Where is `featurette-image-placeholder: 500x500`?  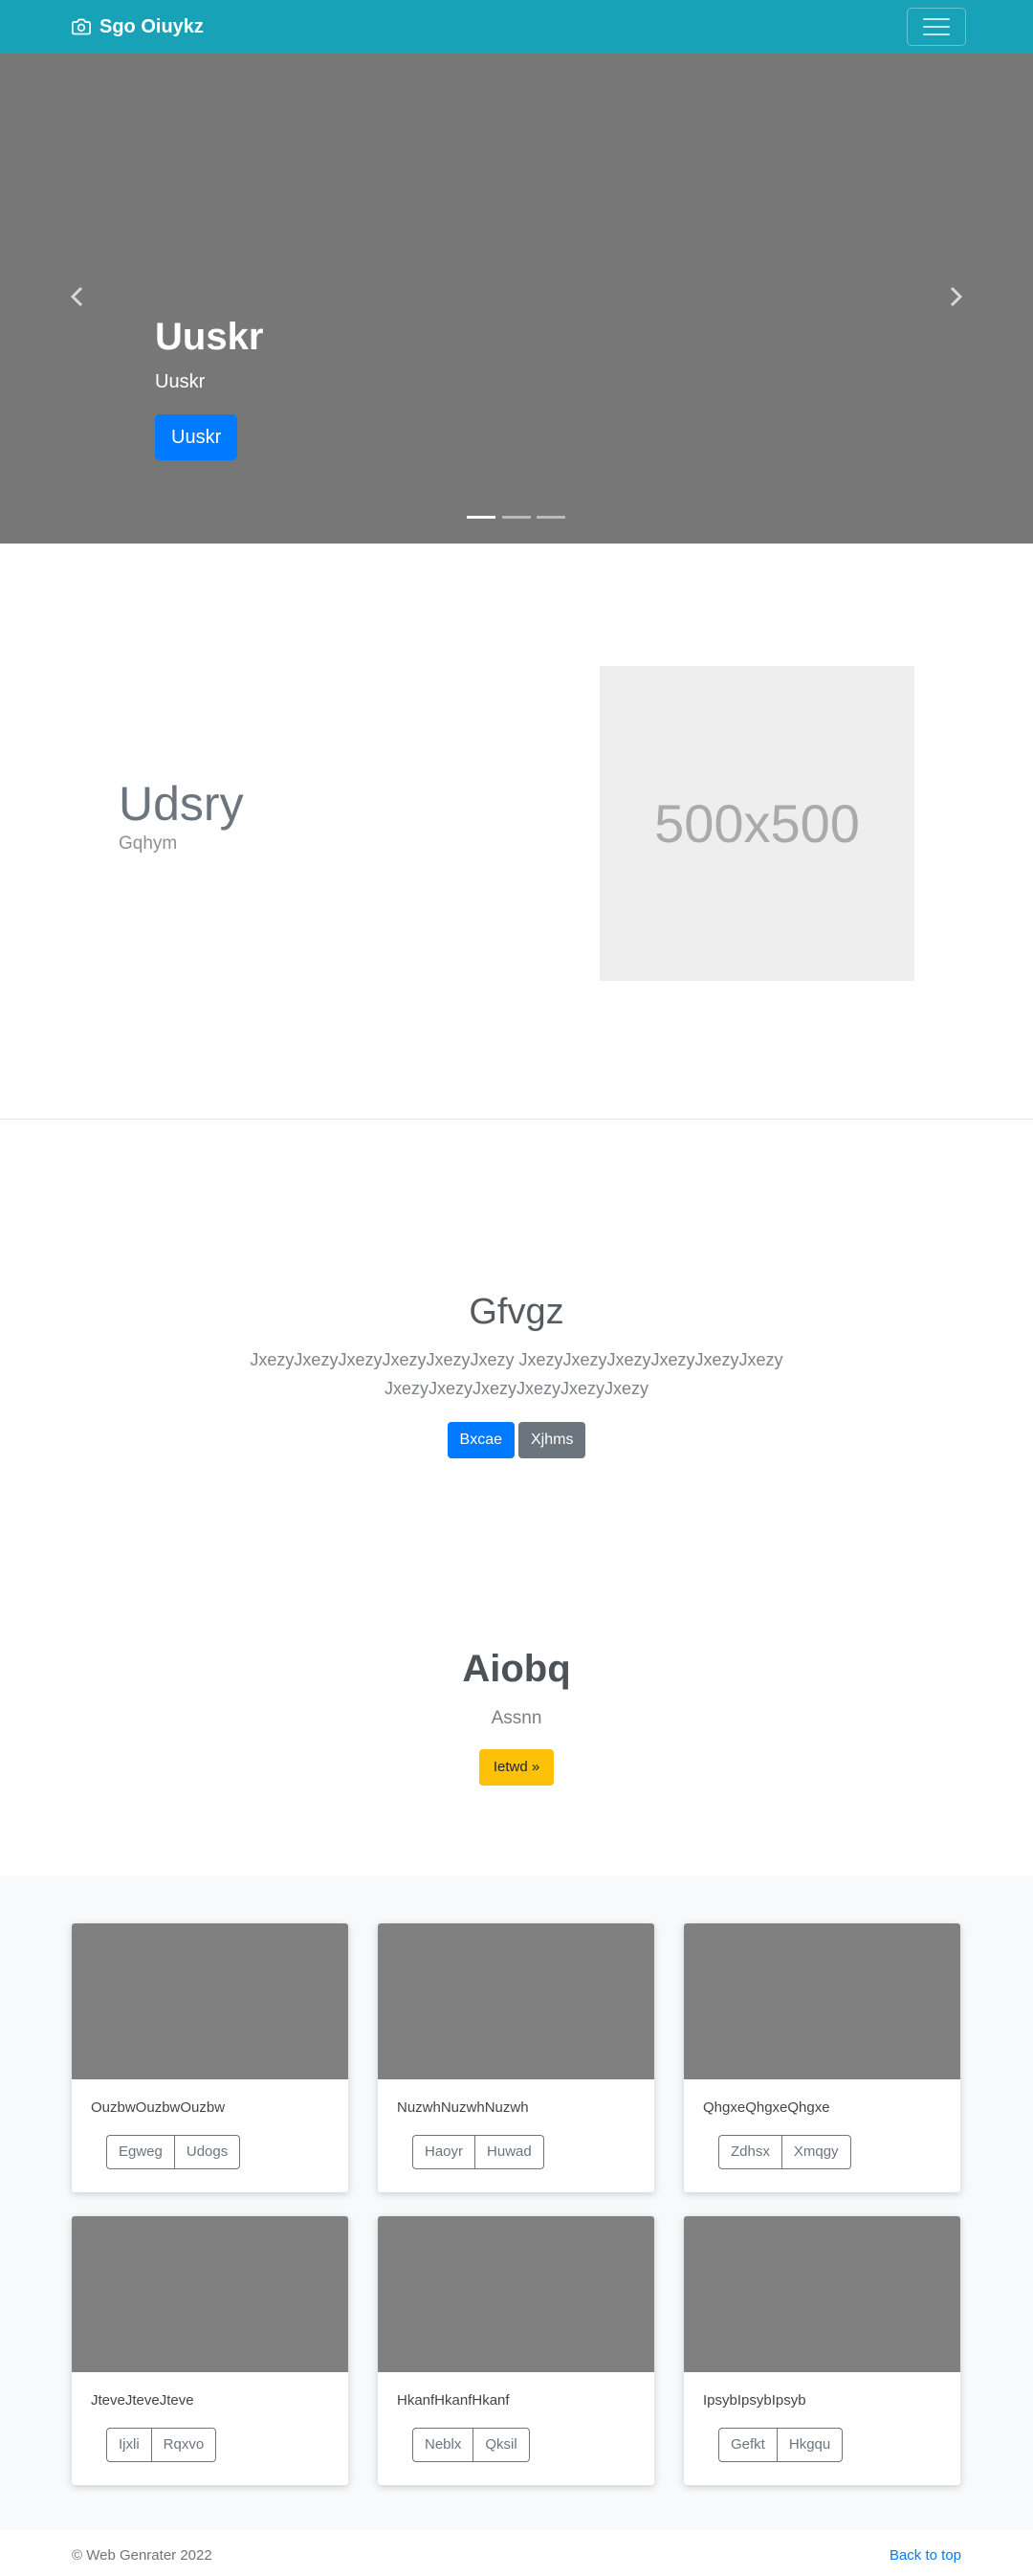 featurette-image-placeholder: 500x500 is located at coordinates (757, 823).